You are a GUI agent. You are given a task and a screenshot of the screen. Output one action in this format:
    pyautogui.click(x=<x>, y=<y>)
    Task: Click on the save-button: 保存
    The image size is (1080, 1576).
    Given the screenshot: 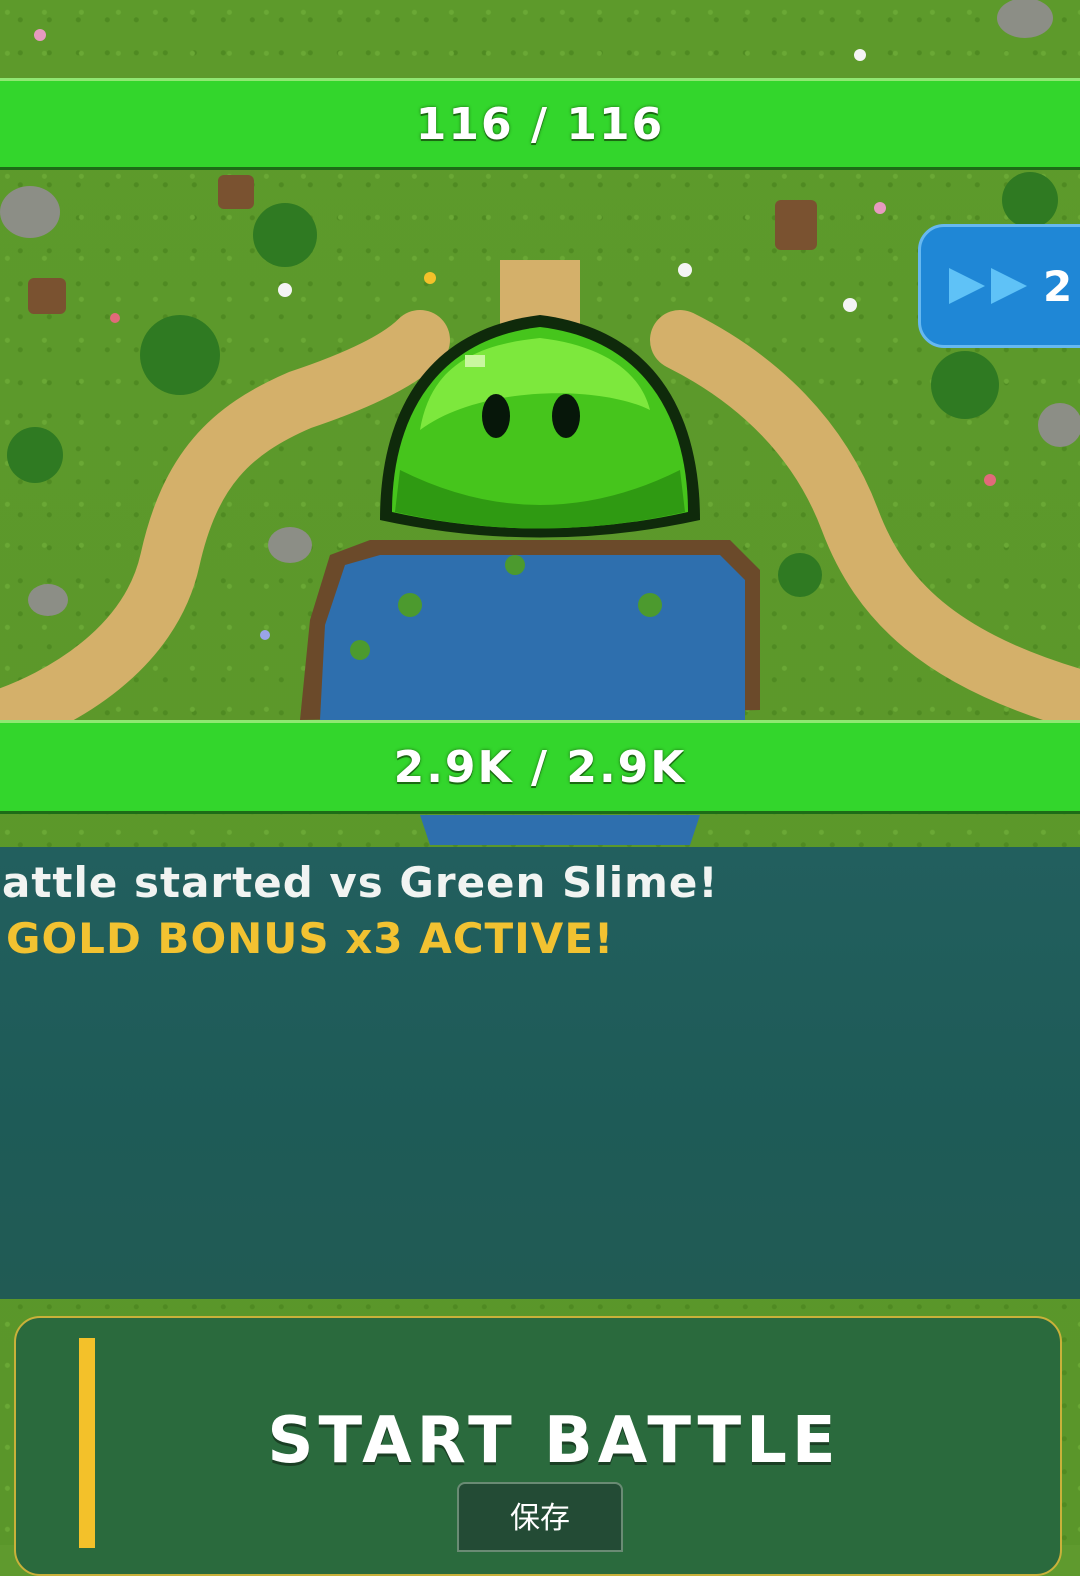 What is the action you would take?
    pyautogui.click(x=540, y=1517)
    